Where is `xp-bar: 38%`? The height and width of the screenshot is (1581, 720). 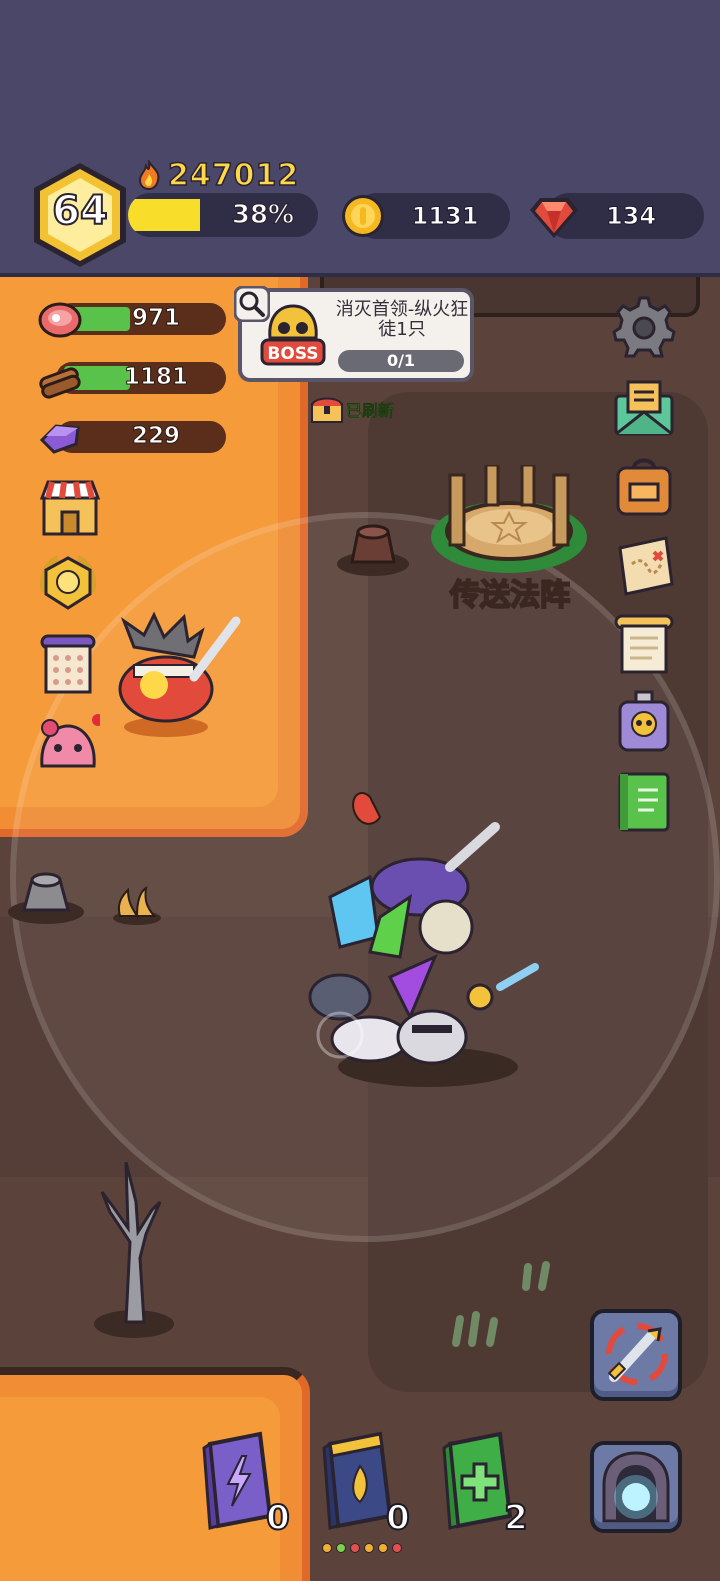
xp-bar: 38% is located at coordinates (223, 215).